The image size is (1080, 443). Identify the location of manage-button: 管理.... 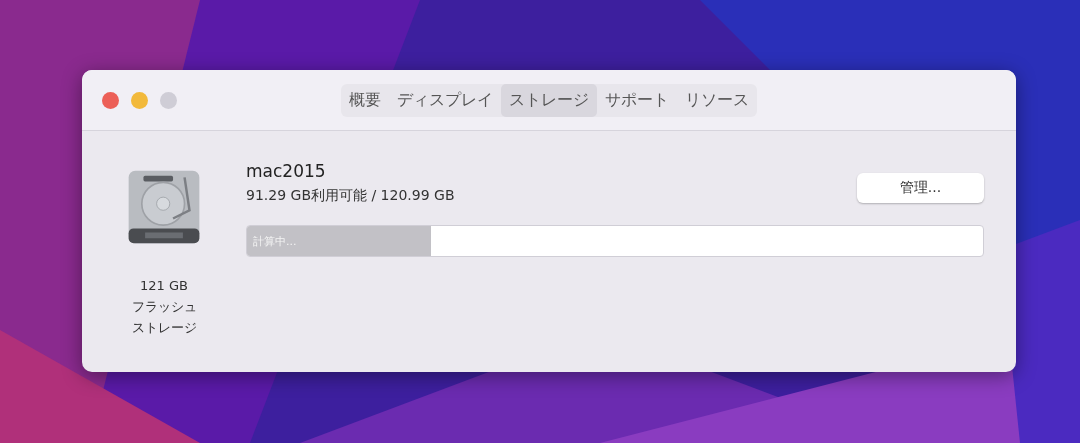
(920, 188).